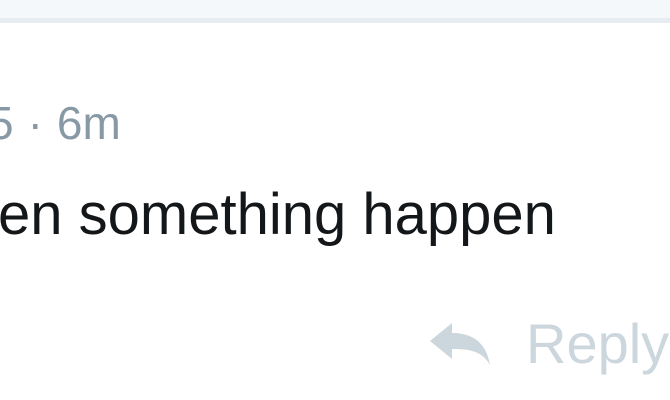  I want to click on comment-timestamp: 6m, so click(89, 123).